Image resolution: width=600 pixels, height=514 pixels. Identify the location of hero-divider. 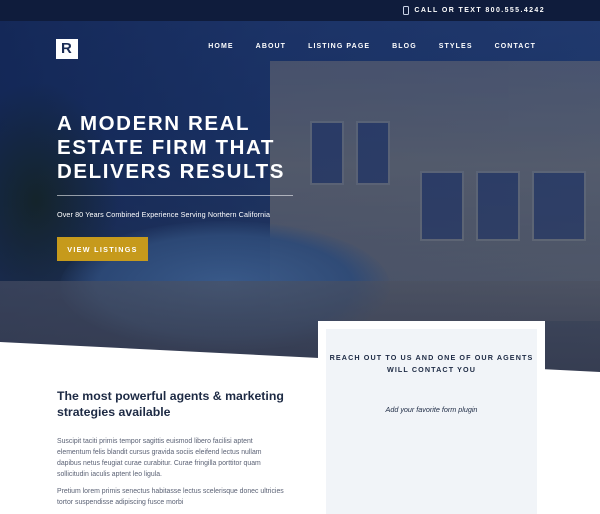
(175, 195).